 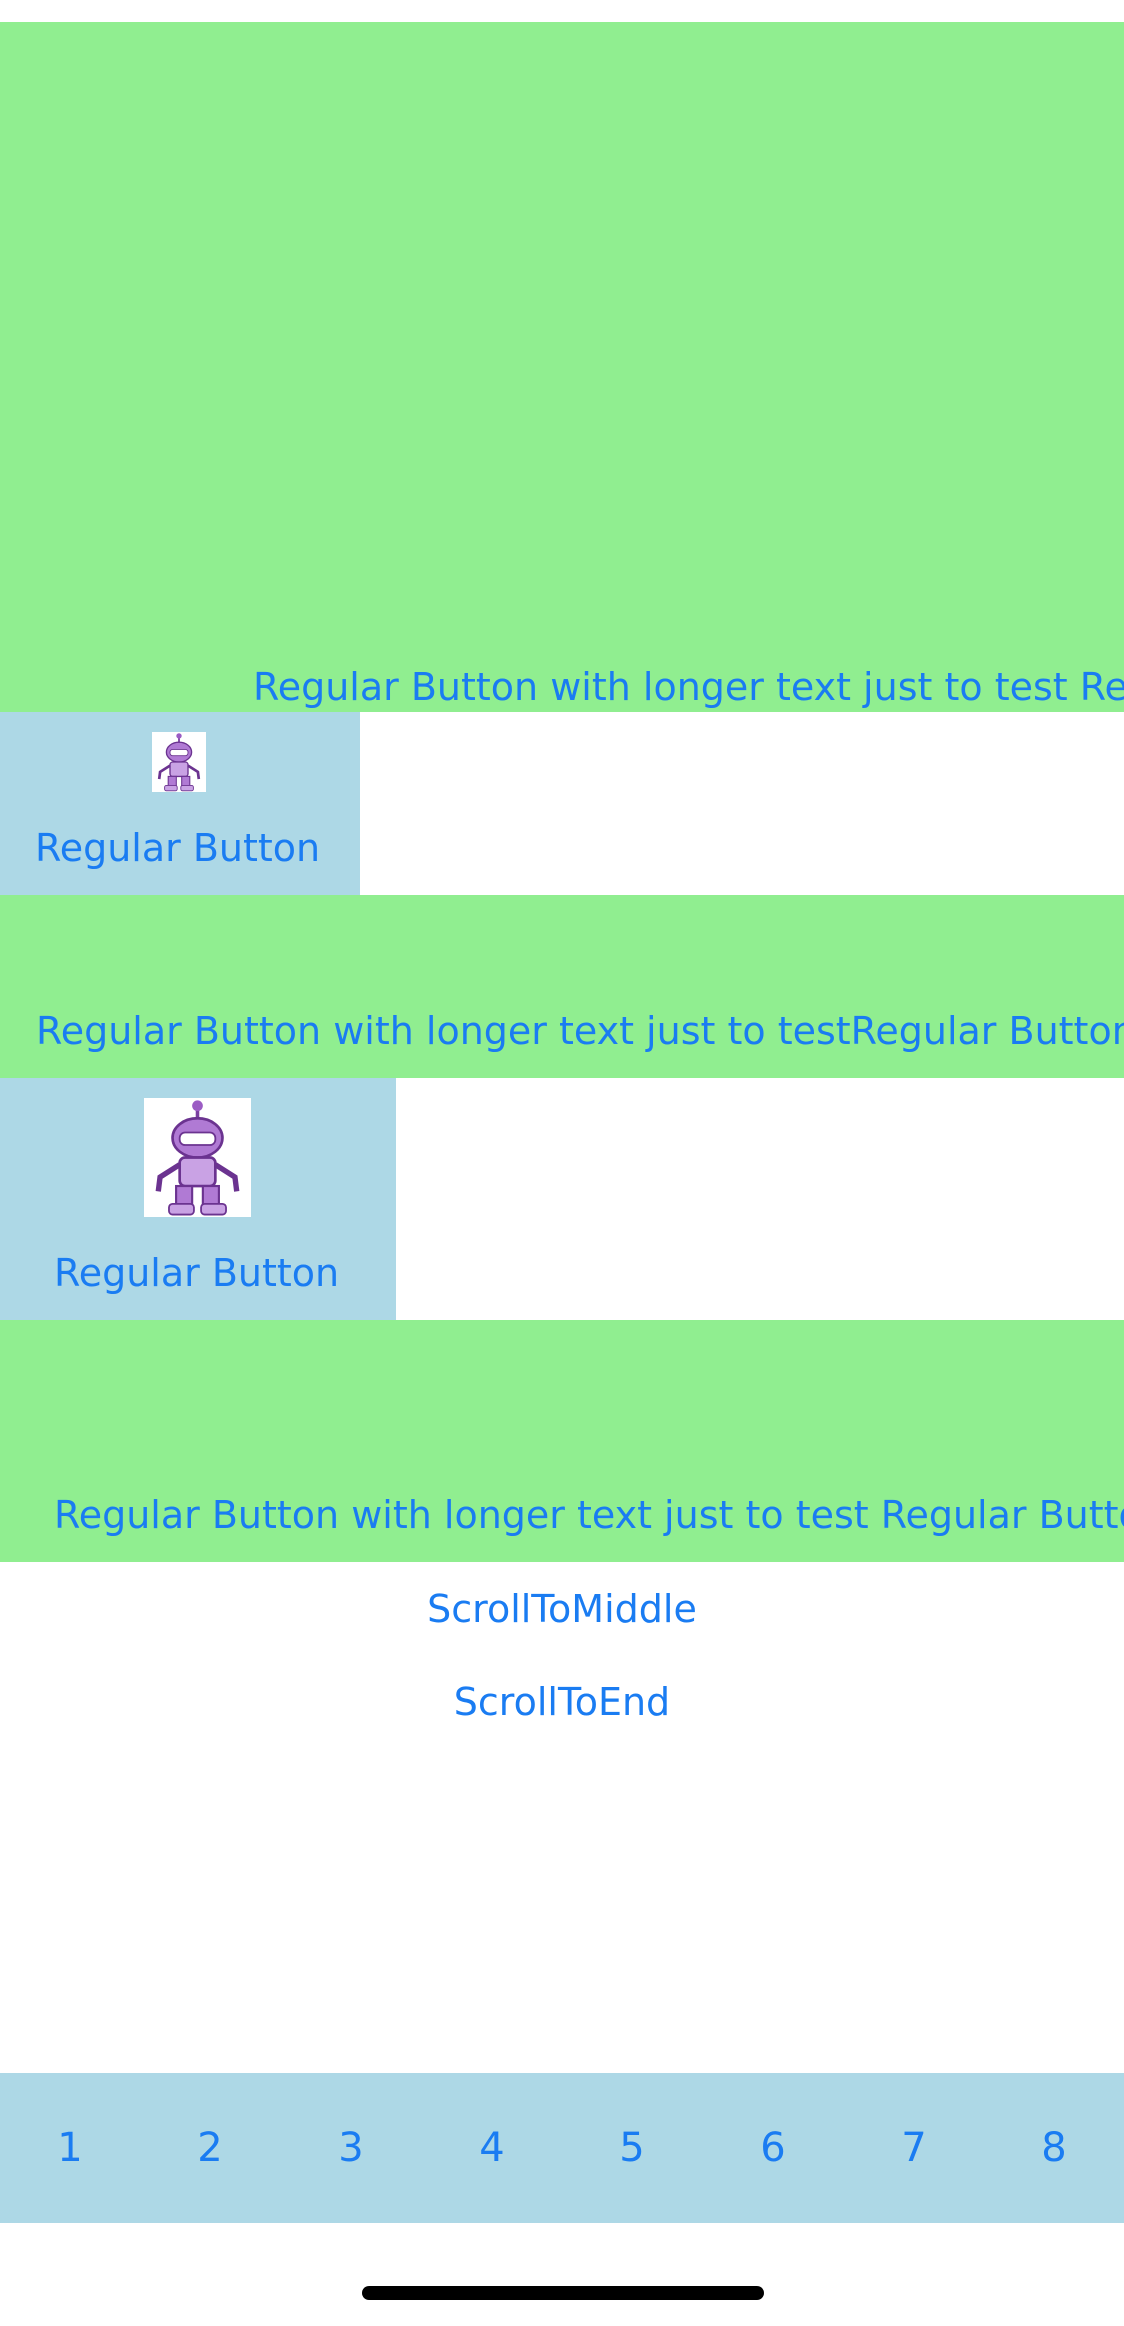 What do you see at coordinates (70, 2148) in the screenshot?
I see `tab-1: 1` at bounding box center [70, 2148].